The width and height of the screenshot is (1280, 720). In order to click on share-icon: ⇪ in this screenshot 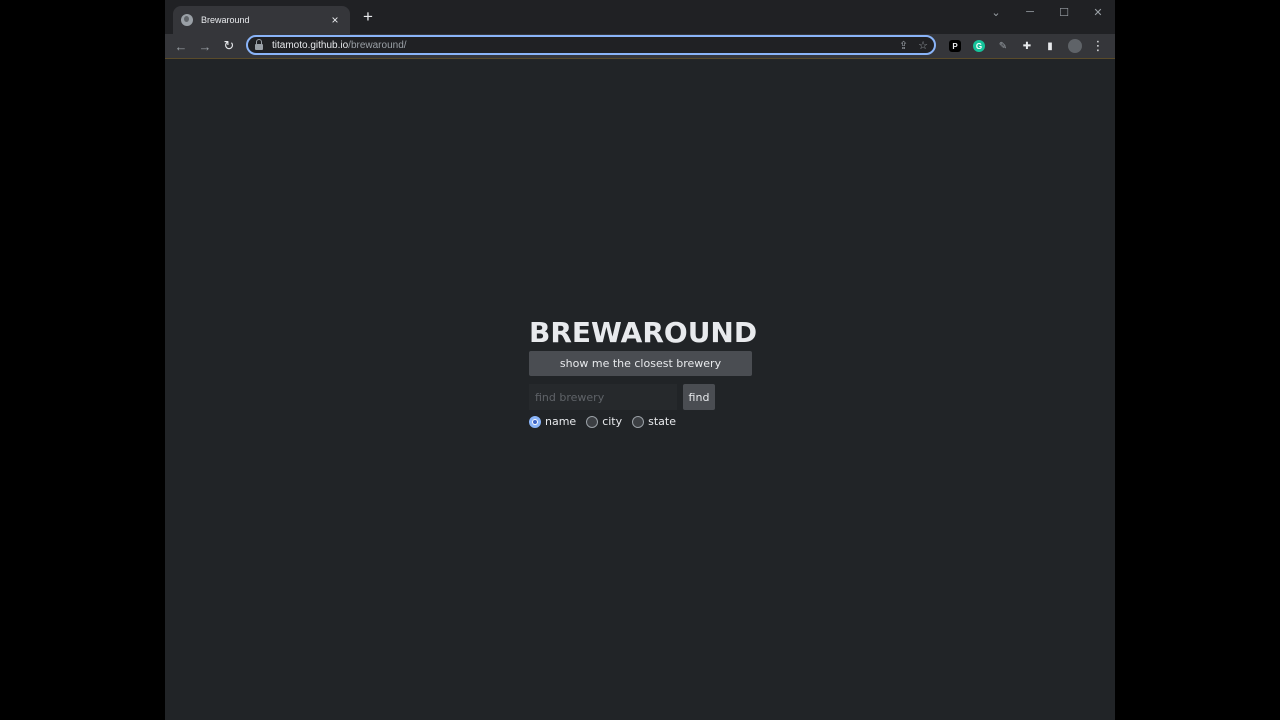, I will do `click(903, 45)`.